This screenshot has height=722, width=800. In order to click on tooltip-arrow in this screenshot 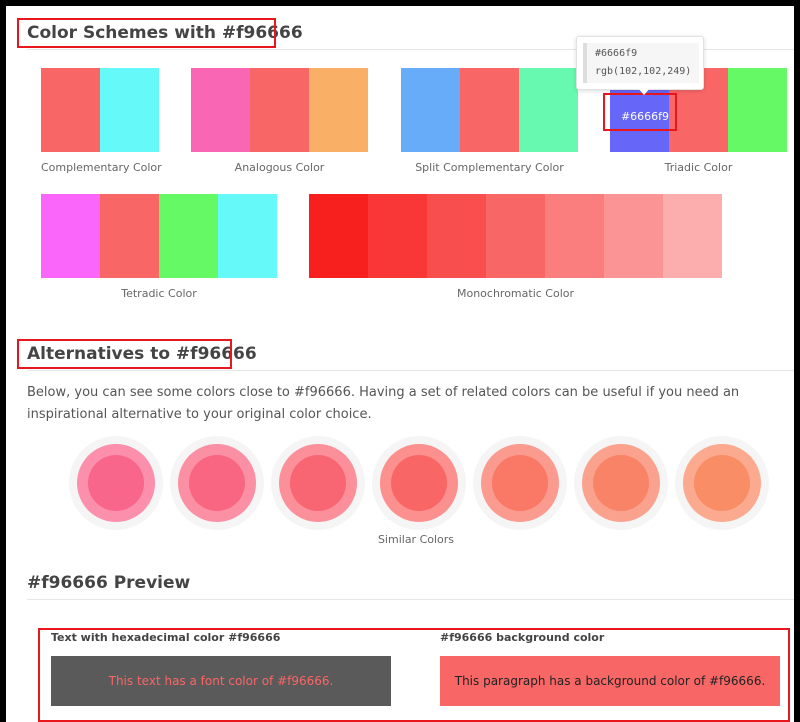, I will do `click(644, 91)`.